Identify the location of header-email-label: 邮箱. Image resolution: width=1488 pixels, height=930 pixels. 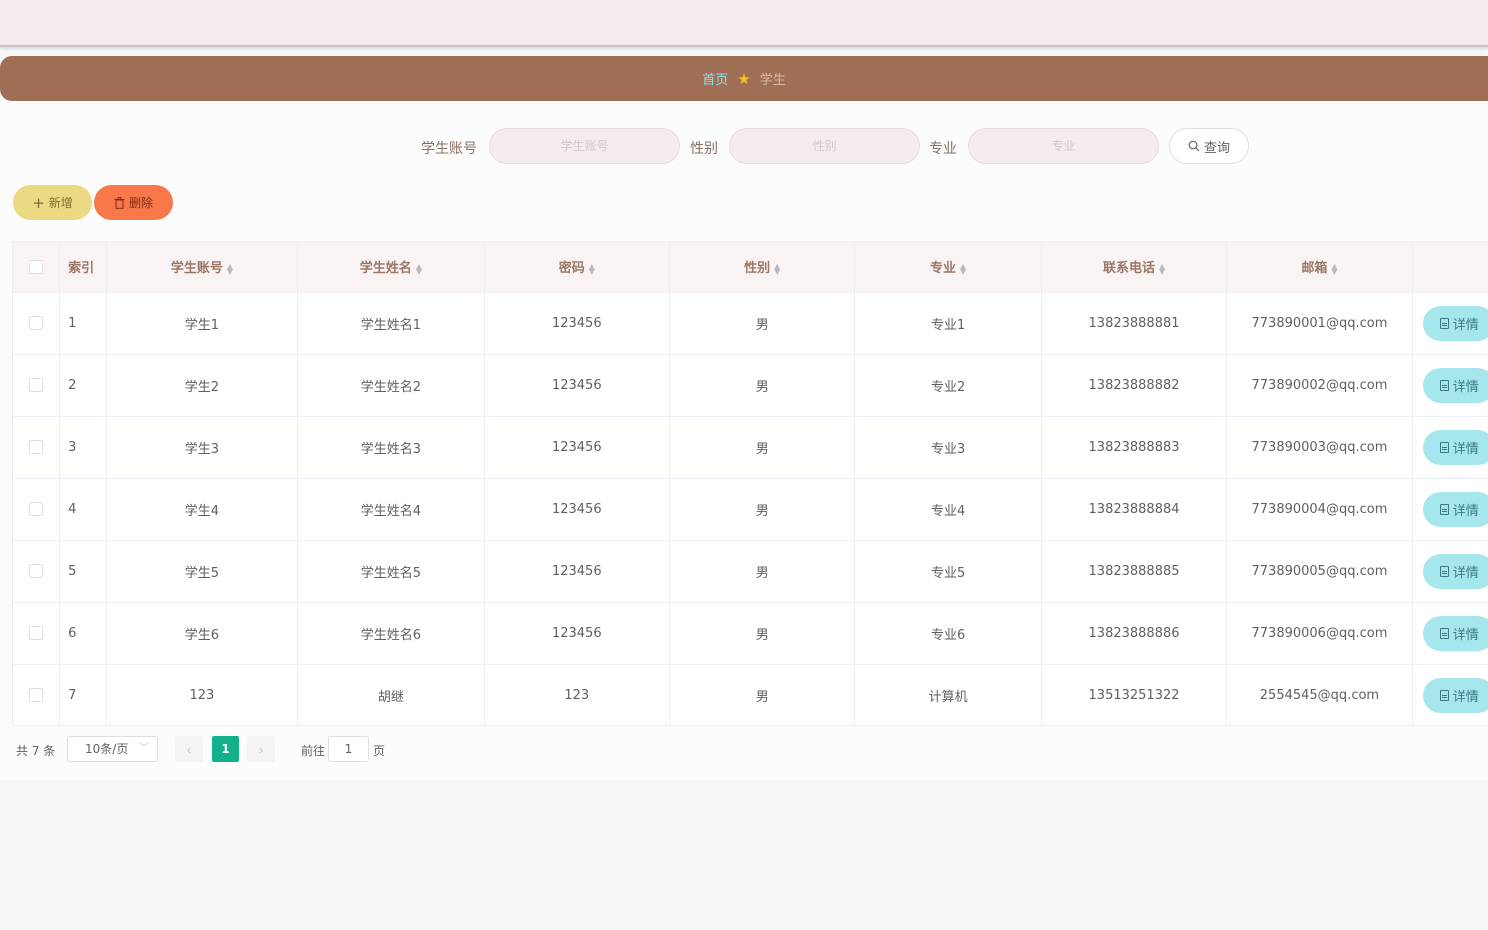
(1314, 269).